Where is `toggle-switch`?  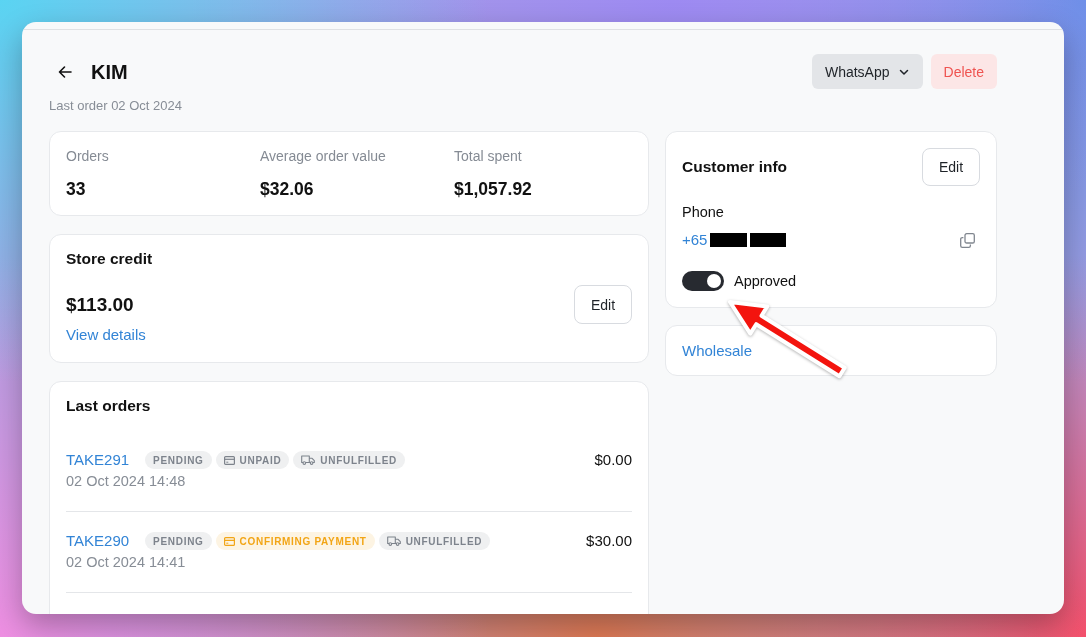 toggle-switch is located at coordinates (703, 281).